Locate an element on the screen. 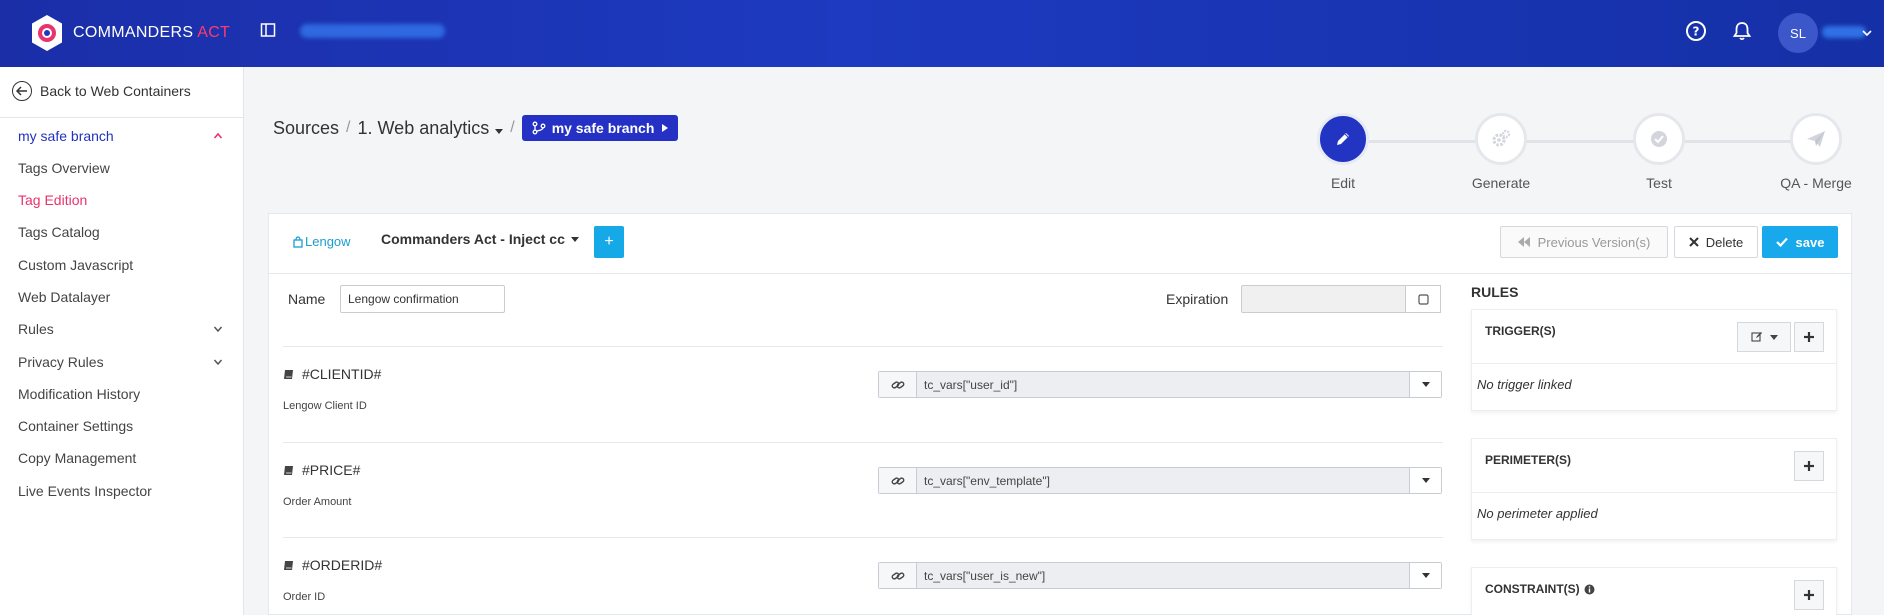 The image size is (1884, 615). brand-logo: COMMANDERS ACT is located at coordinates (130, 33).